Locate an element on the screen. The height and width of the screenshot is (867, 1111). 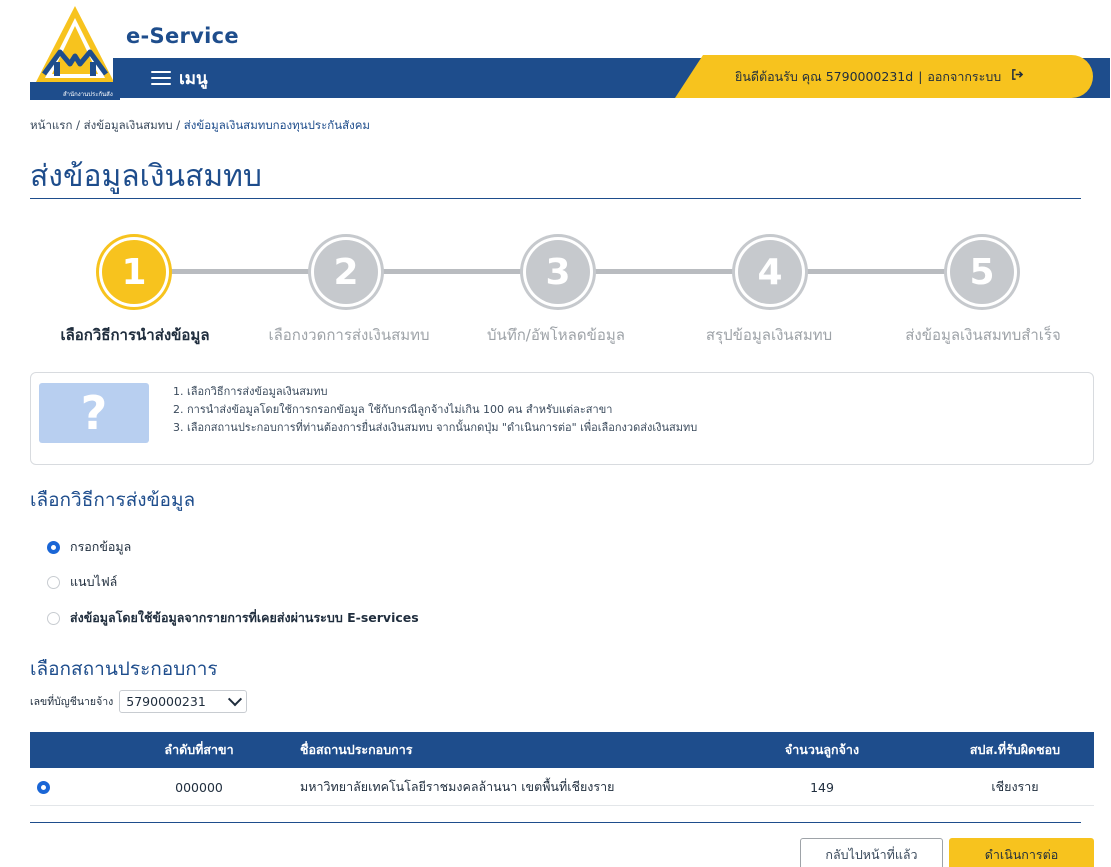
hamburger-icon is located at coordinates (161, 78).